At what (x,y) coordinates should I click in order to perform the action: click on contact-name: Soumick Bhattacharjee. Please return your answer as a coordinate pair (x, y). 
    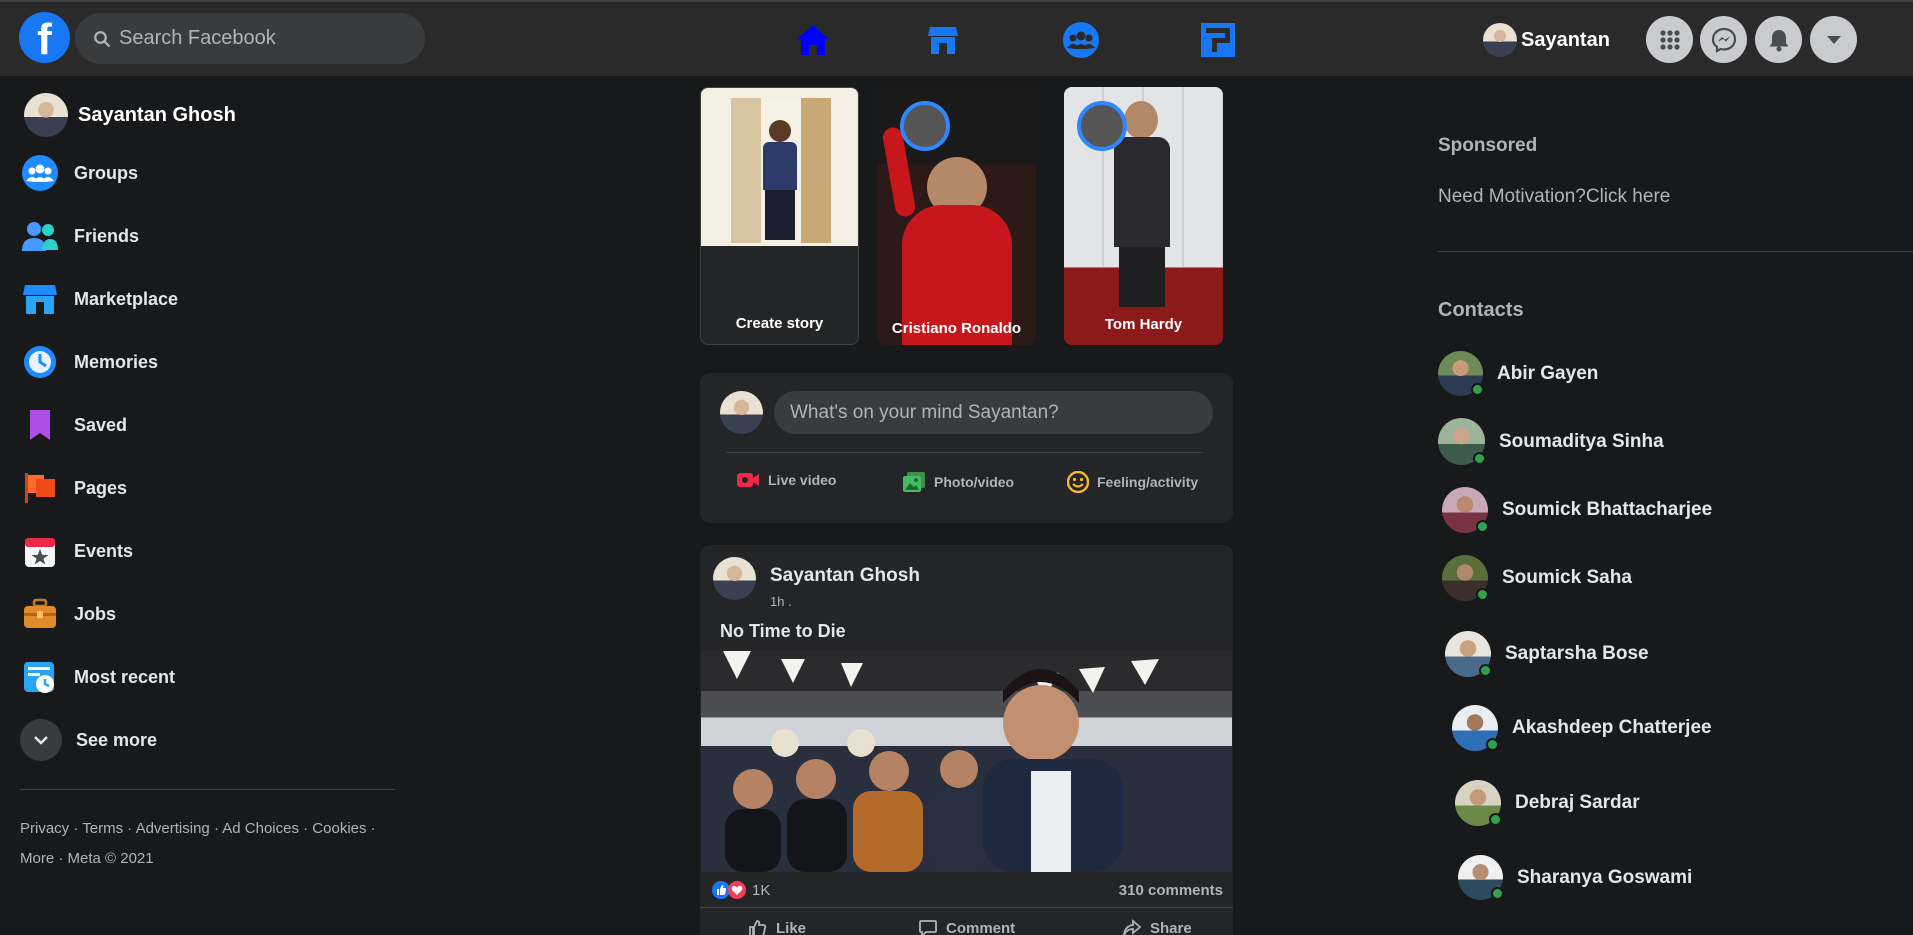
    Looking at the image, I should click on (1607, 509).